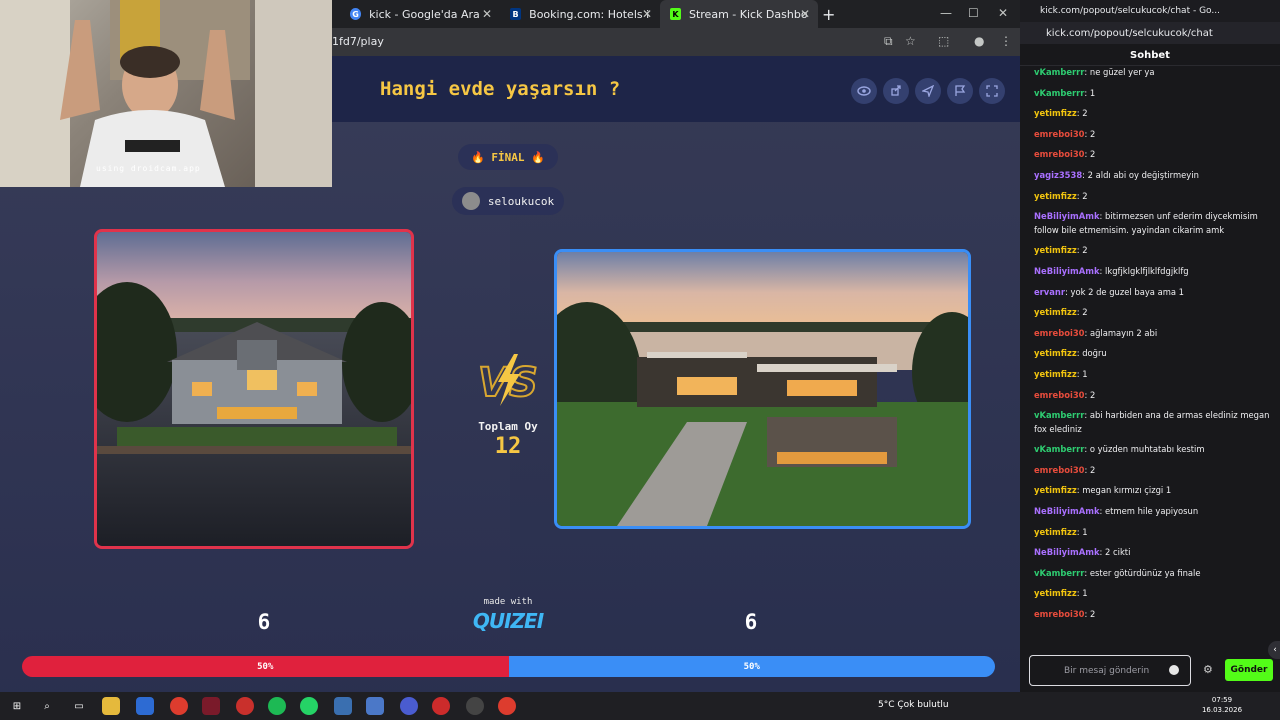  I want to click on whatsapp-icon, so click(309, 706).